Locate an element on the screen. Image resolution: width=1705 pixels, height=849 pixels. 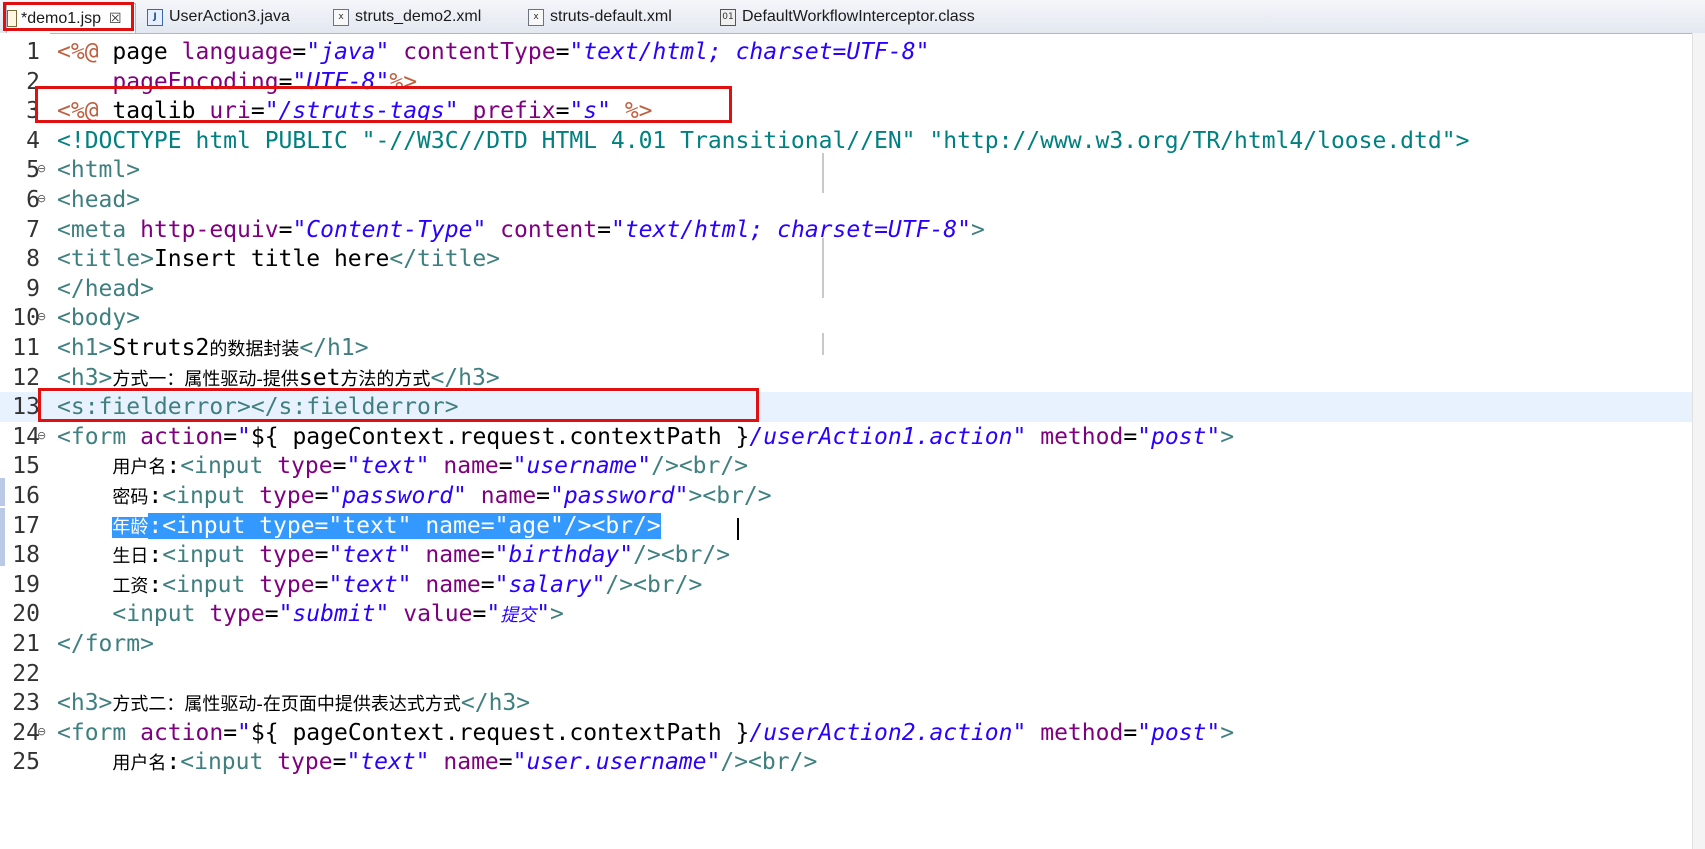
code-token: type is located at coordinates (305, 762).